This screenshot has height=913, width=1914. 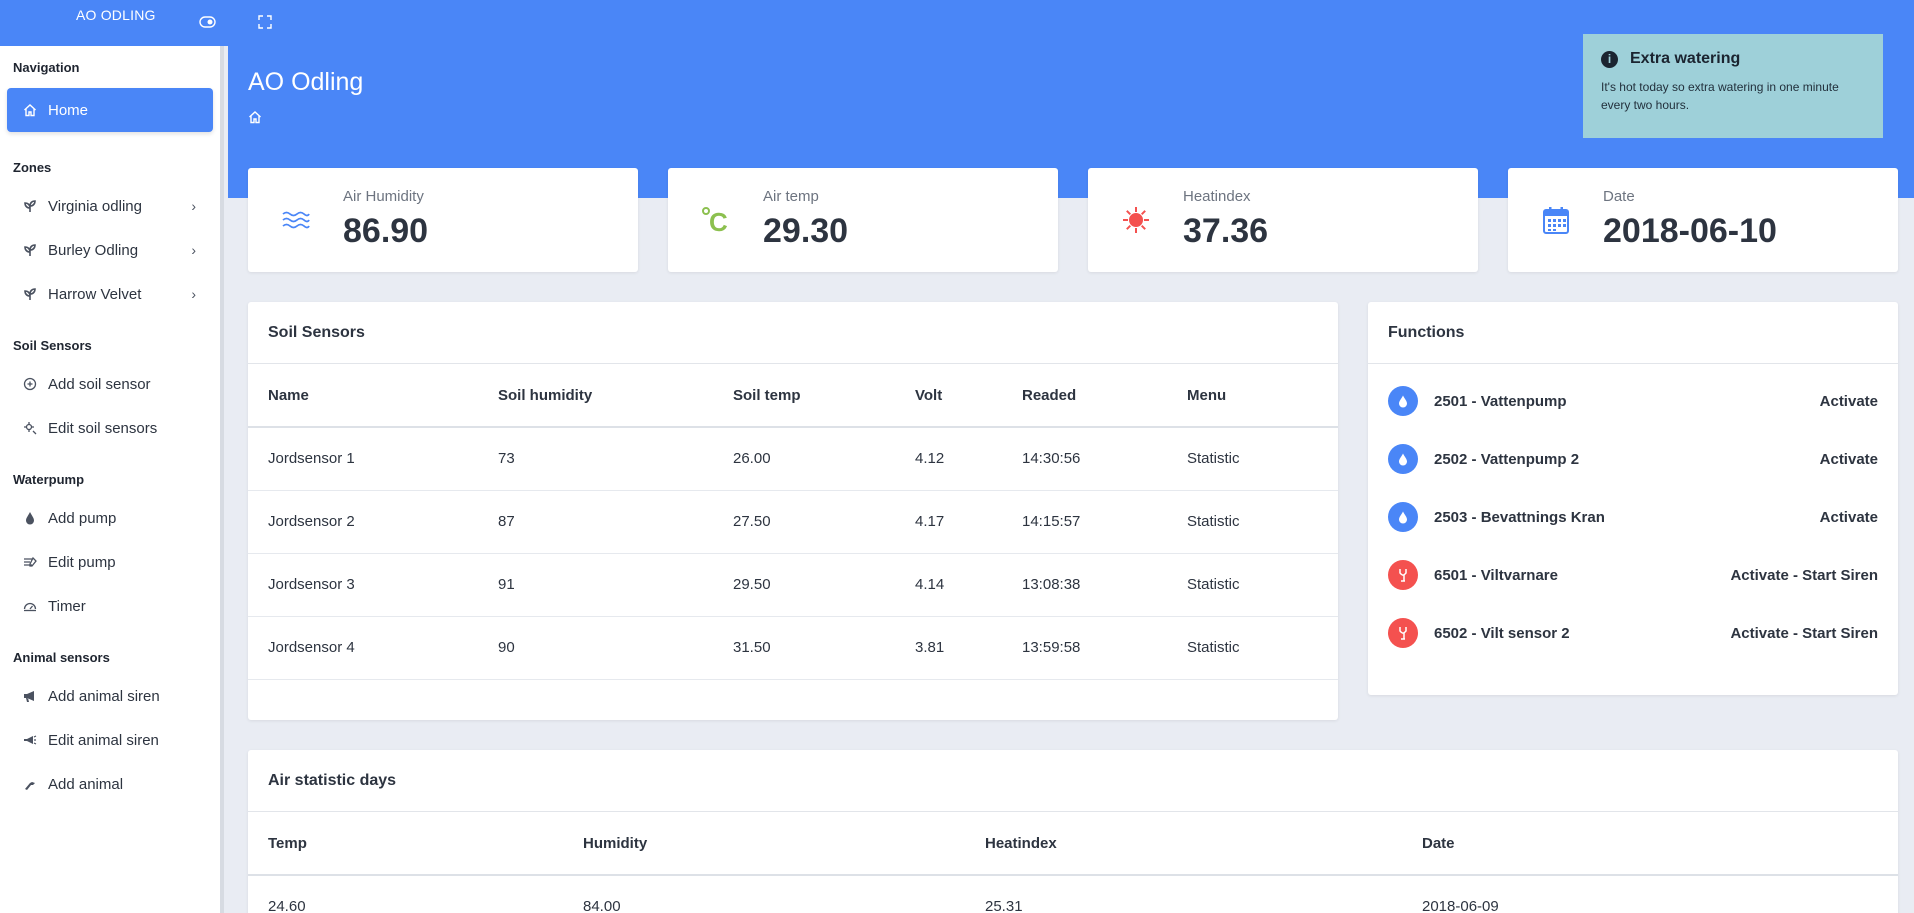 I want to click on page-title: AO Odling, so click(x=306, y=82).